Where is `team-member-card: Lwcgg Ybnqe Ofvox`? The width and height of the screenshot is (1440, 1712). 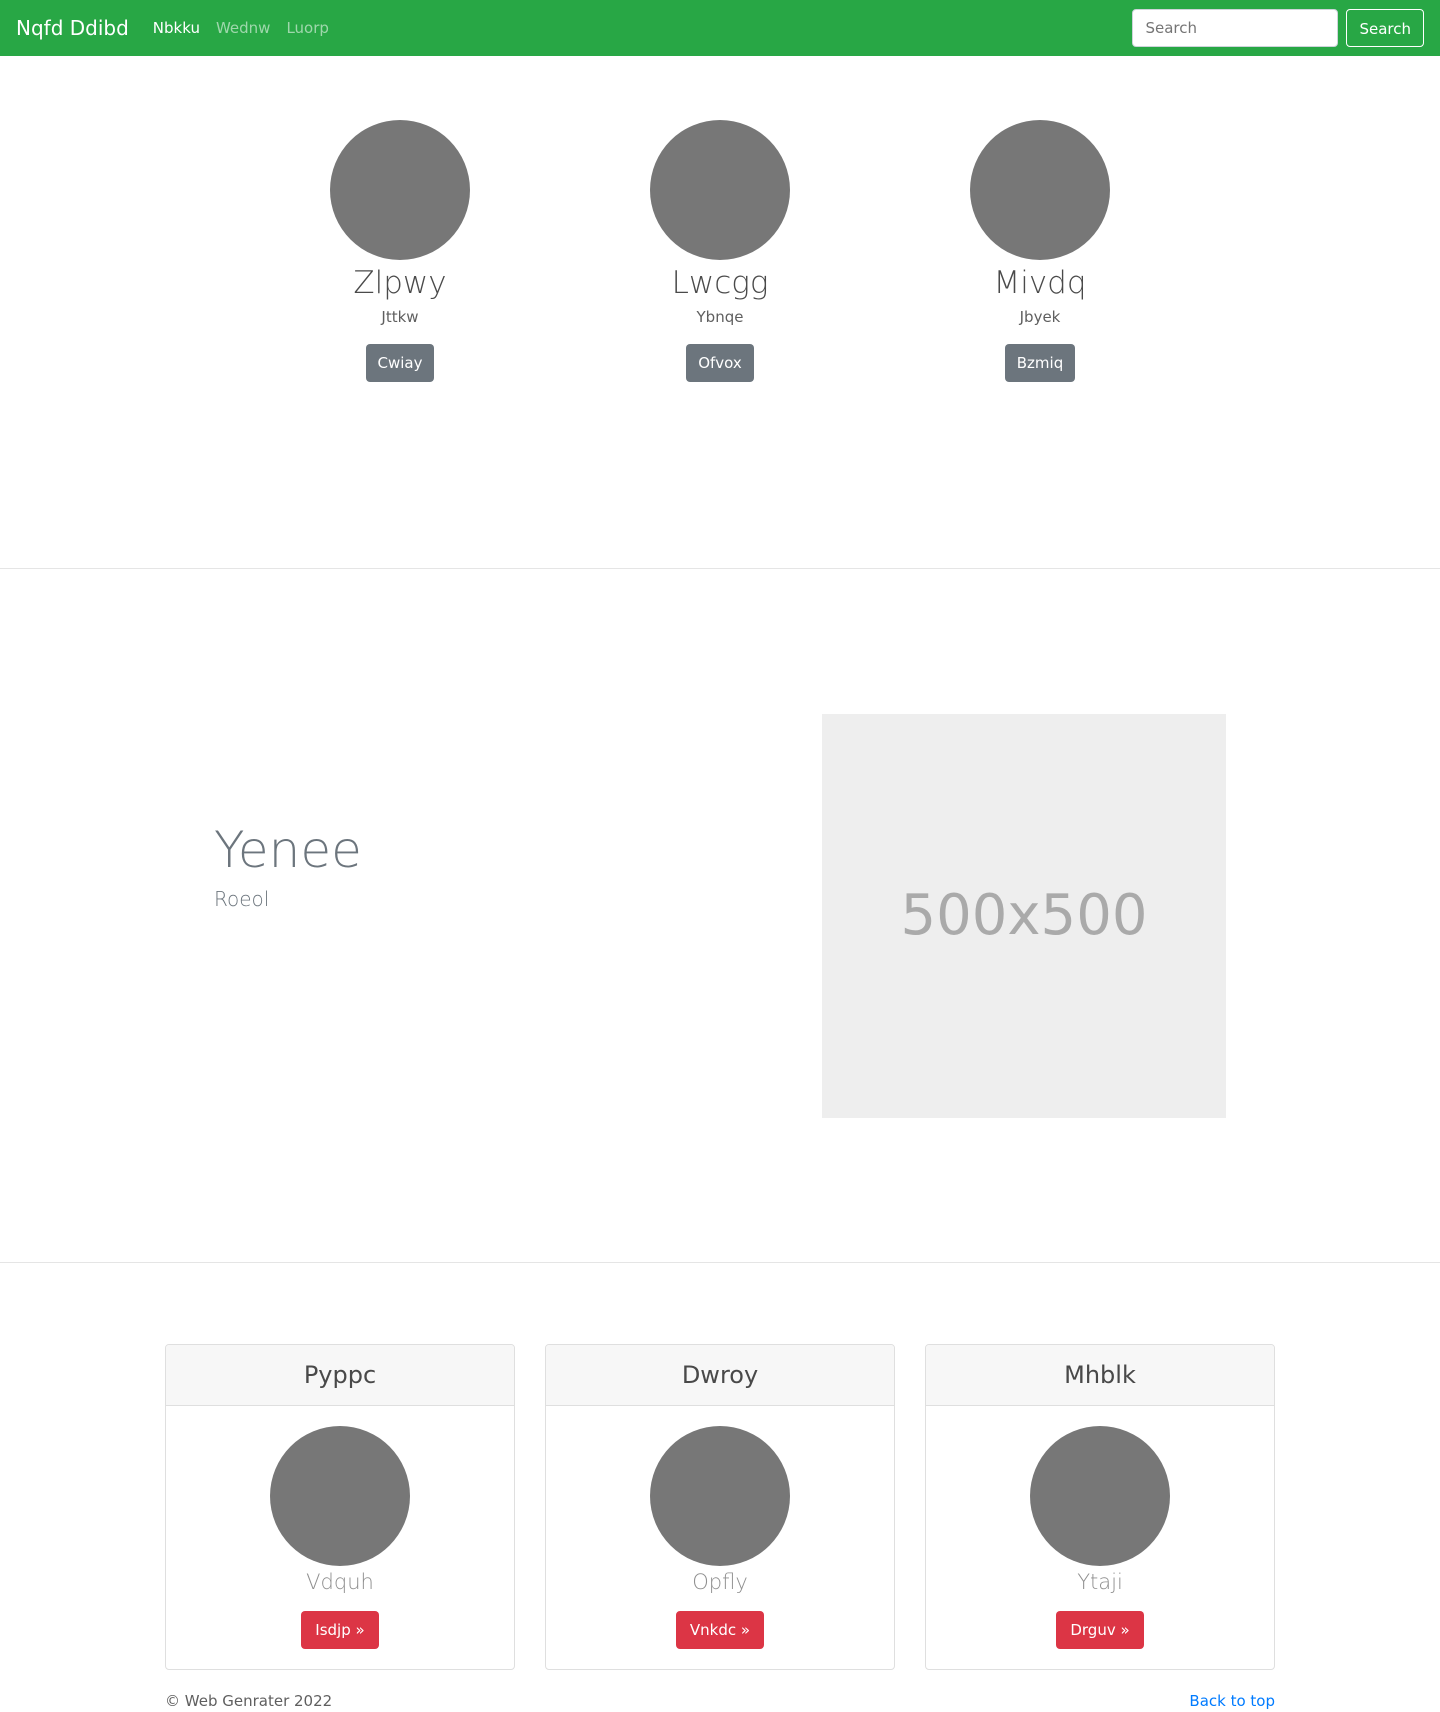 team-member-card: Lwcgg Ybnqe Ofvox is located at coordinates (720, 251).